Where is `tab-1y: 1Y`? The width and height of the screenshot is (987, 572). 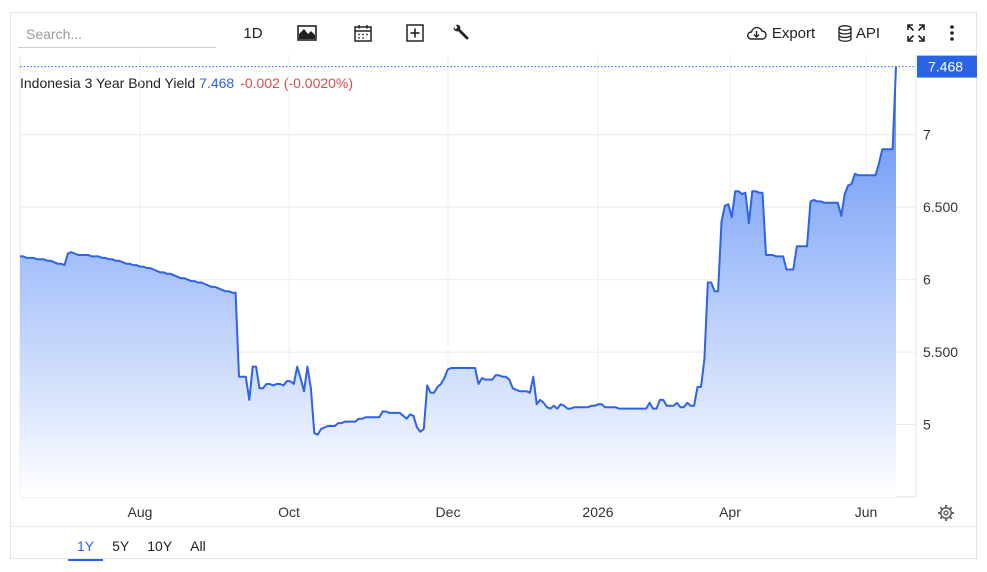 tab-1y: 1Y is located at coordinates (86, 548).